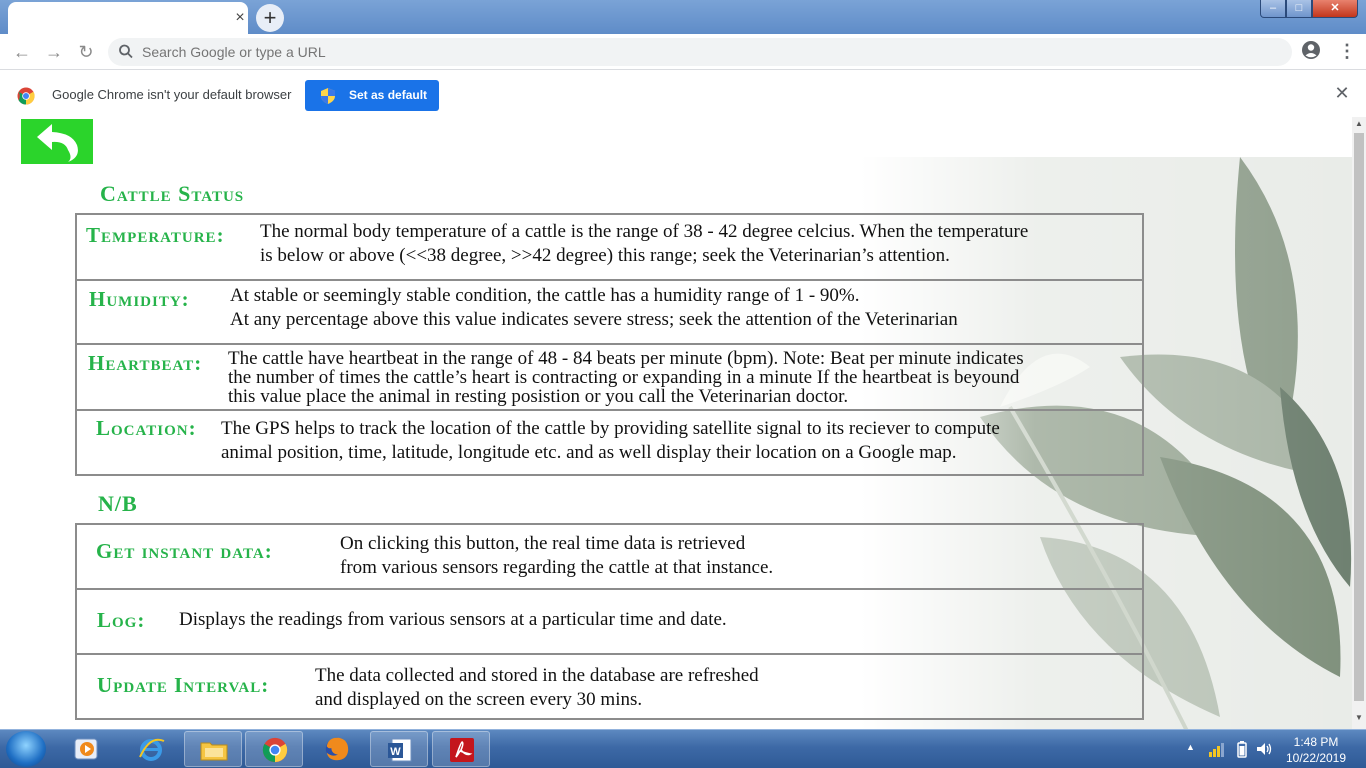 Image resolution: width=1366 pixels, height=768 pixels. What do you see at coordinates (683, 748) in the screenshot?
I see `windows-taskbar: W ▲ 1:48 PM 10/22/2019` at bounding box center [683, 748].